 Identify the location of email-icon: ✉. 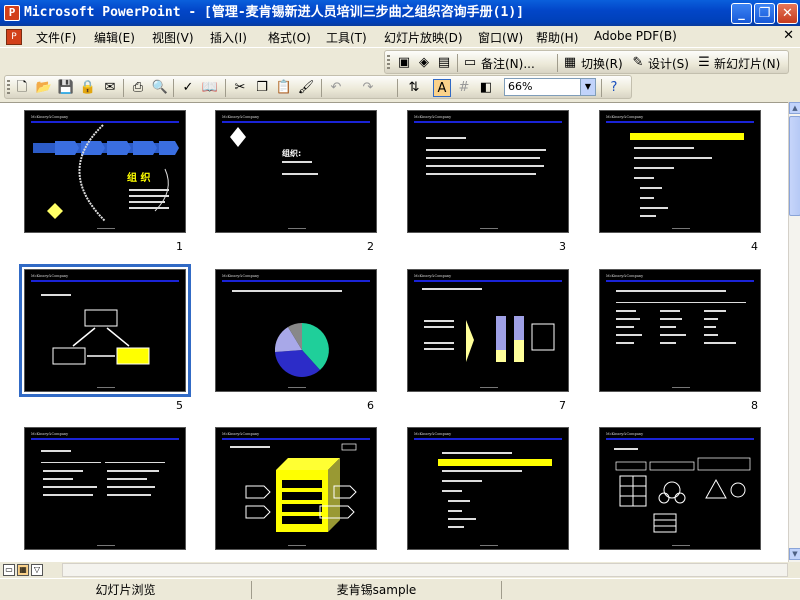
(110, 88).